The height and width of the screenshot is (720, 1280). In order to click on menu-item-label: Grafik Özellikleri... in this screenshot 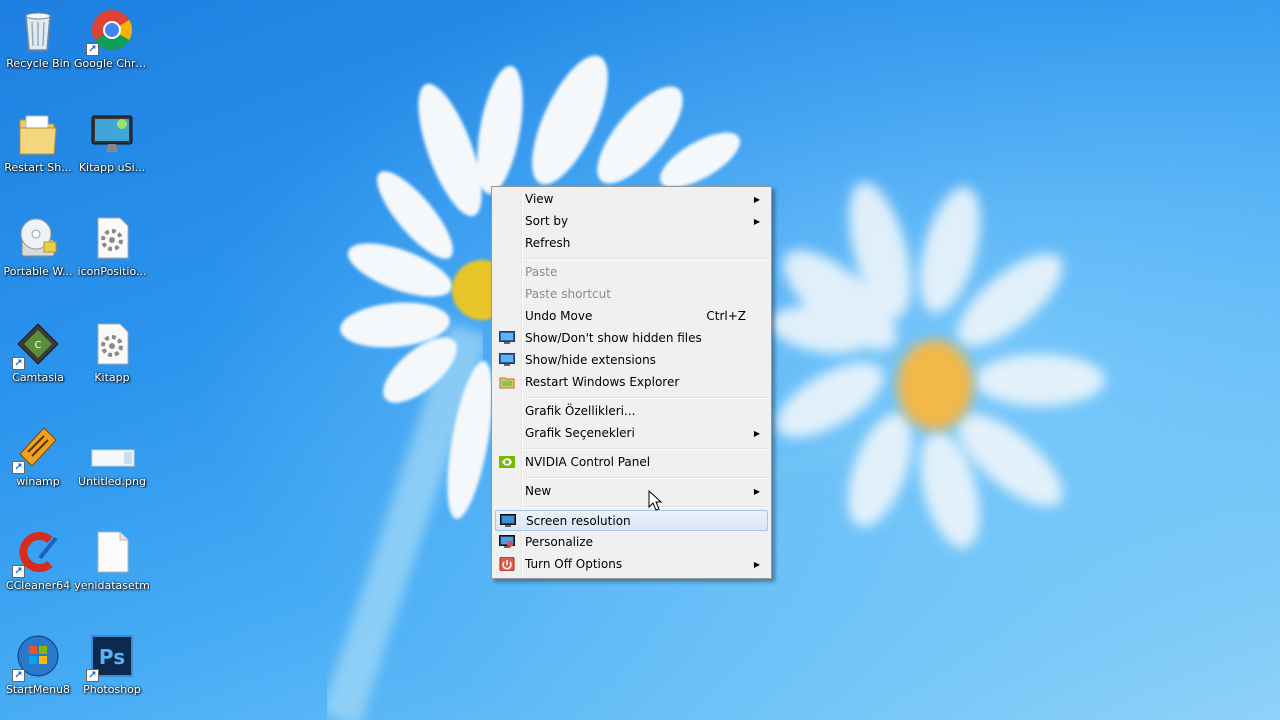, I will do `click(580, 411)`.